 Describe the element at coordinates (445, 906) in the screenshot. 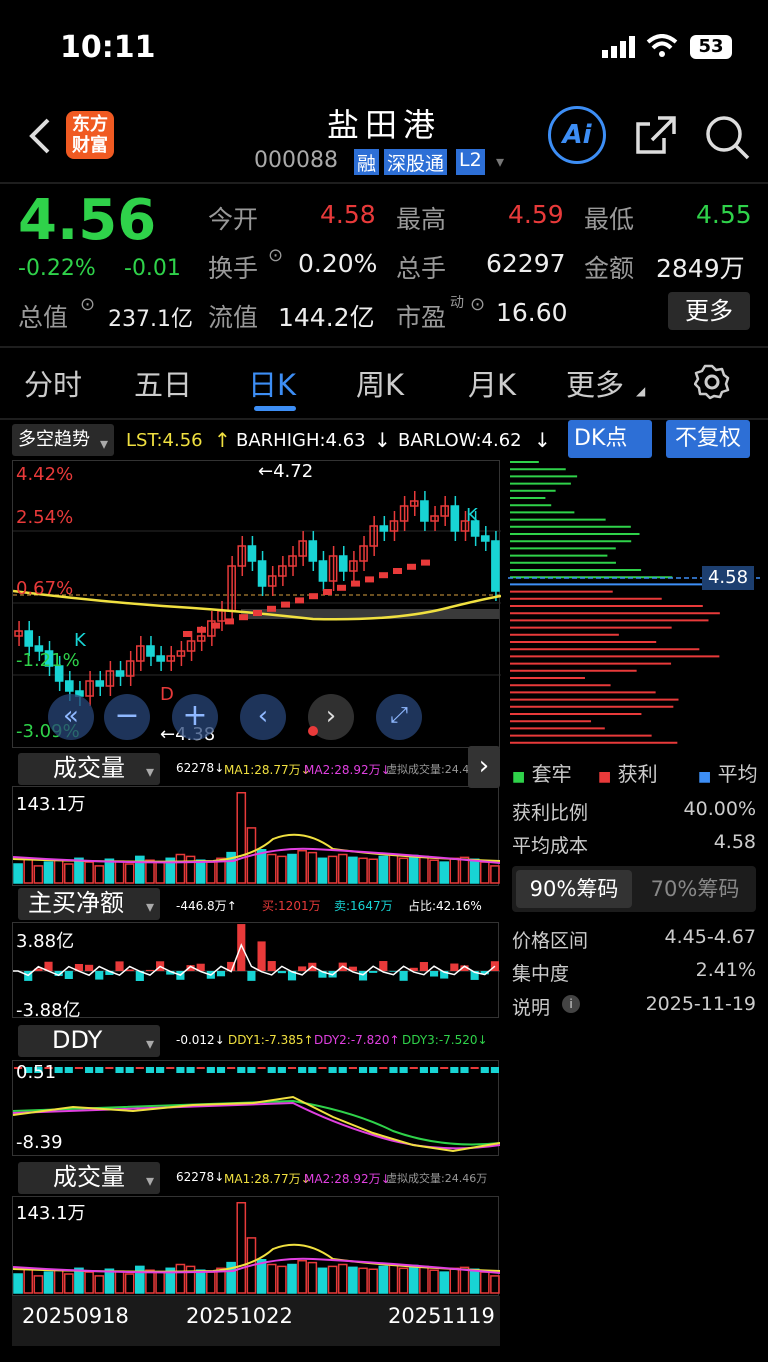

I see `net-ratio: 占比:42.16%` at that location.